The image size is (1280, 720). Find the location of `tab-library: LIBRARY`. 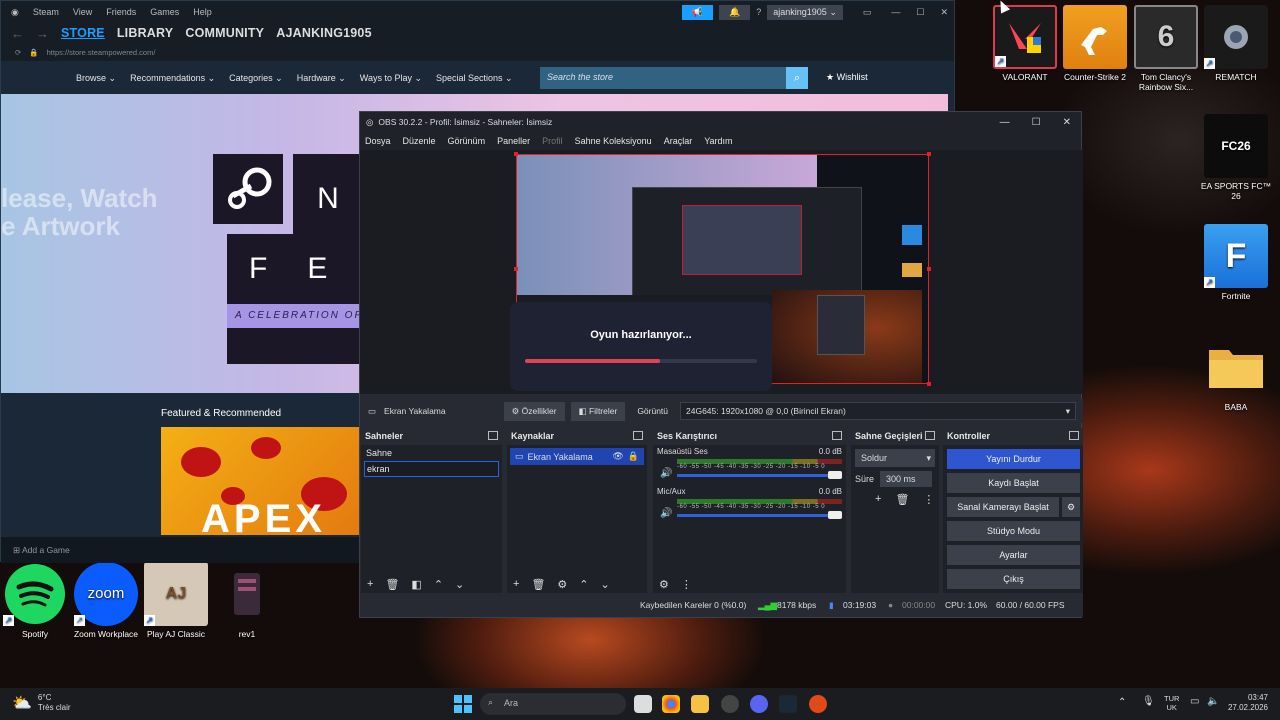

tab-library: LIBRARY is located at coordinates (145, 33).